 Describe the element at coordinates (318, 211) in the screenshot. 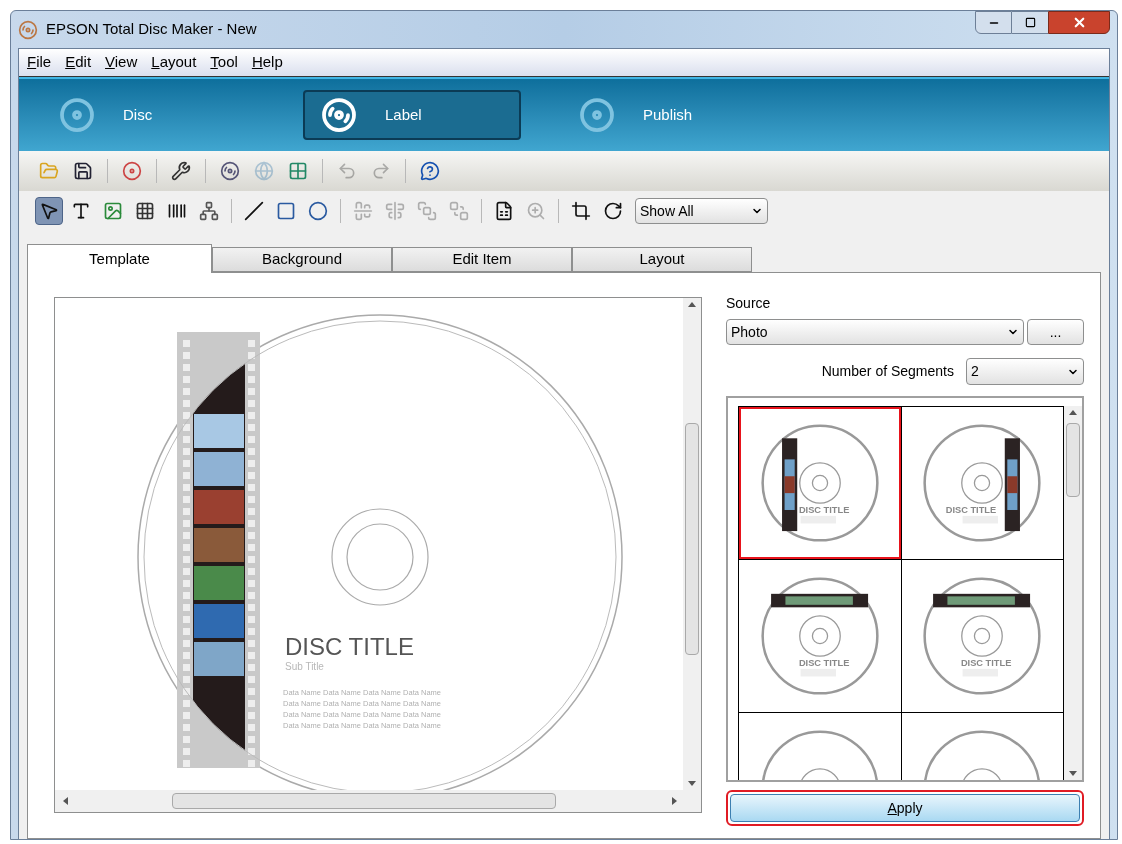

I see `ellipse-icon` at that location.